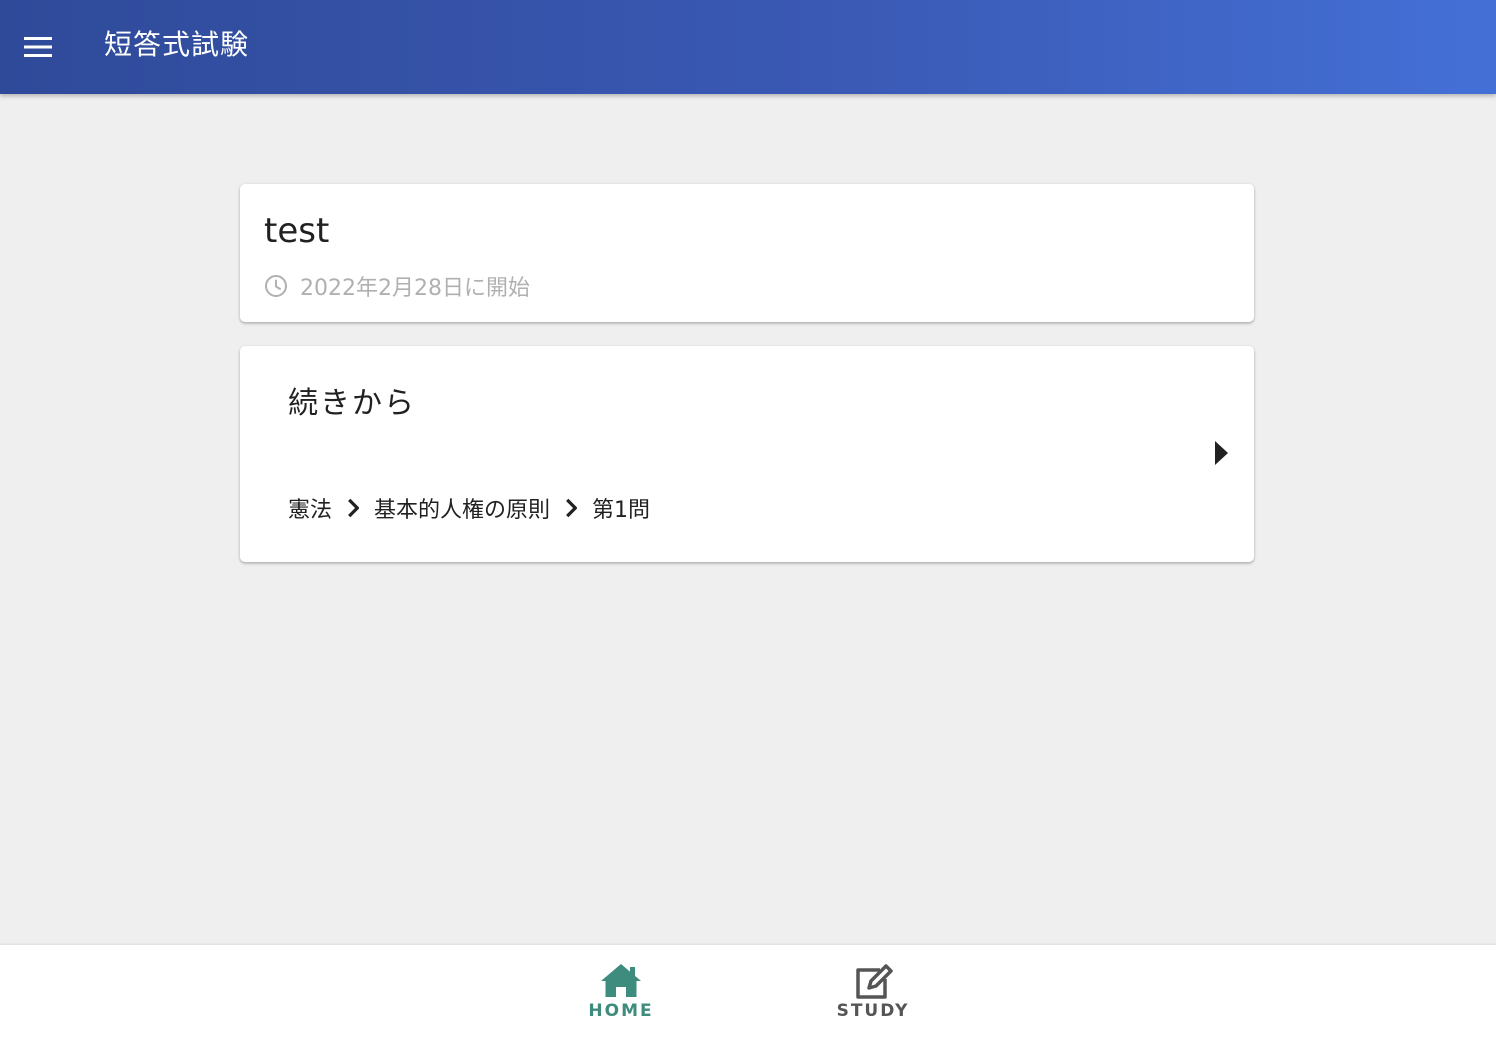  What do you see at coordinates (352, 403) in the screenshot?
I see `continue-title: 続きから` at bounding box center [352, 403].